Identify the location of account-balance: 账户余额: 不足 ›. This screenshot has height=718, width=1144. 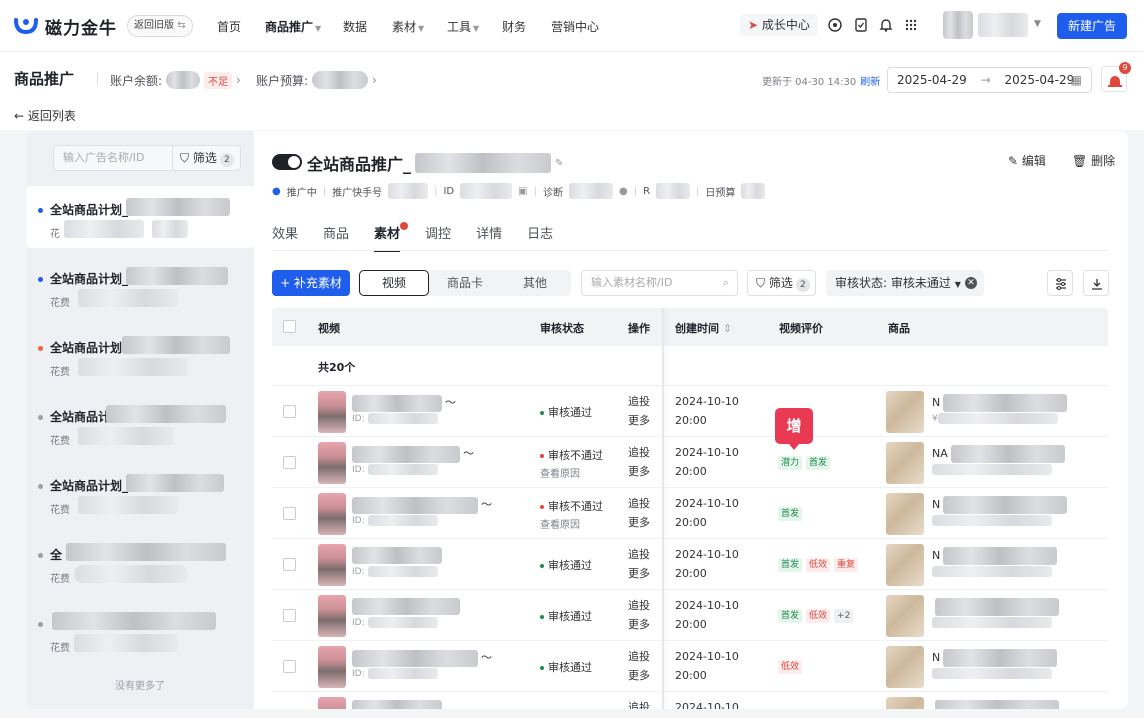
(175, 80).